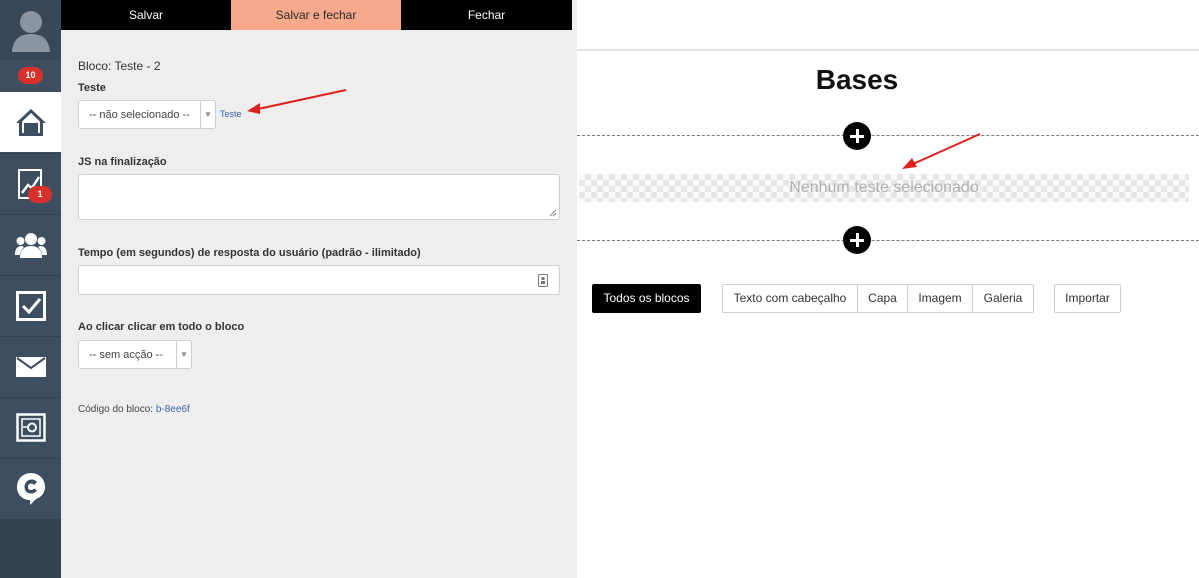 Image resolution: width=1199 pixels, height=578 pixels. I want to click on mail-icon, so click(30, 366).